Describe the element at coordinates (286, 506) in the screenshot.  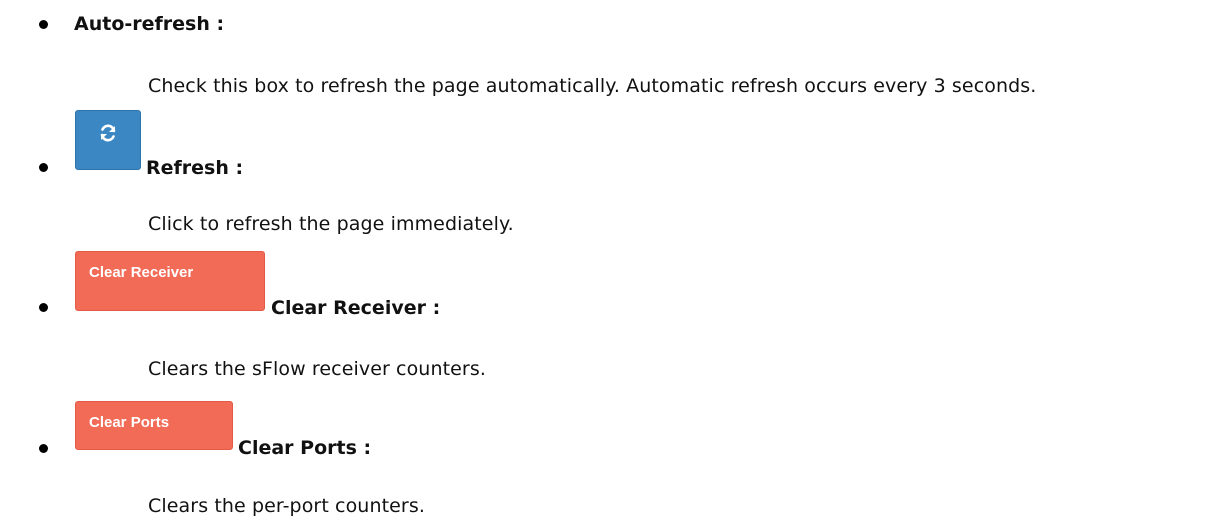
I see `item-description-clear-ports: Clears the per-port counters.` at that location.